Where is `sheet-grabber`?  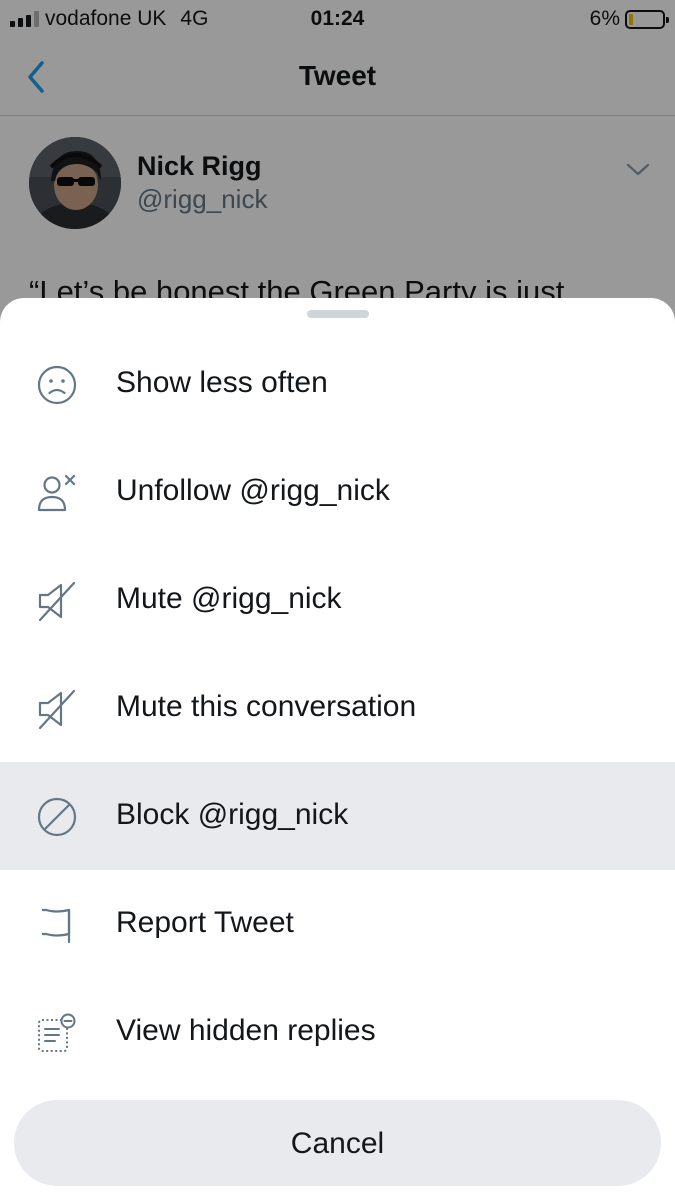
sheet-grabber is located at coordinates (338, 314).